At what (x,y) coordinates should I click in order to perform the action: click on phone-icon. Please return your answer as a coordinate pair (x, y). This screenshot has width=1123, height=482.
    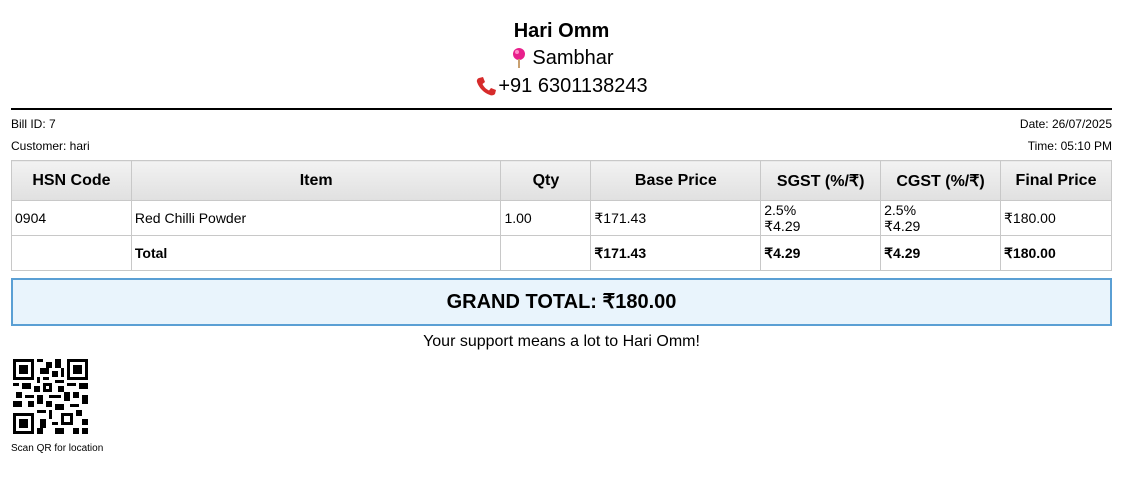
    Looking at the image, I should click on (486, 86).